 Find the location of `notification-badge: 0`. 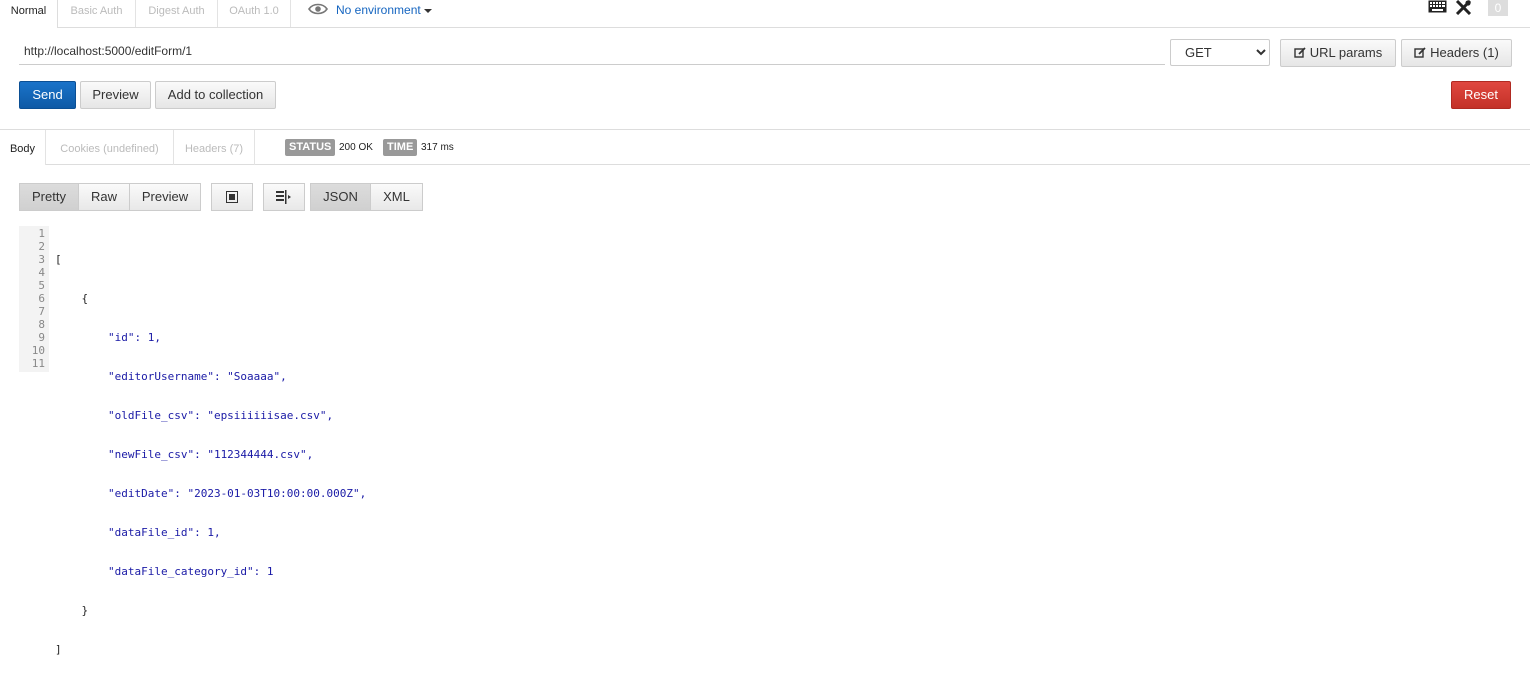

notification-badge: 0 is located at coordinates (1498, 8).